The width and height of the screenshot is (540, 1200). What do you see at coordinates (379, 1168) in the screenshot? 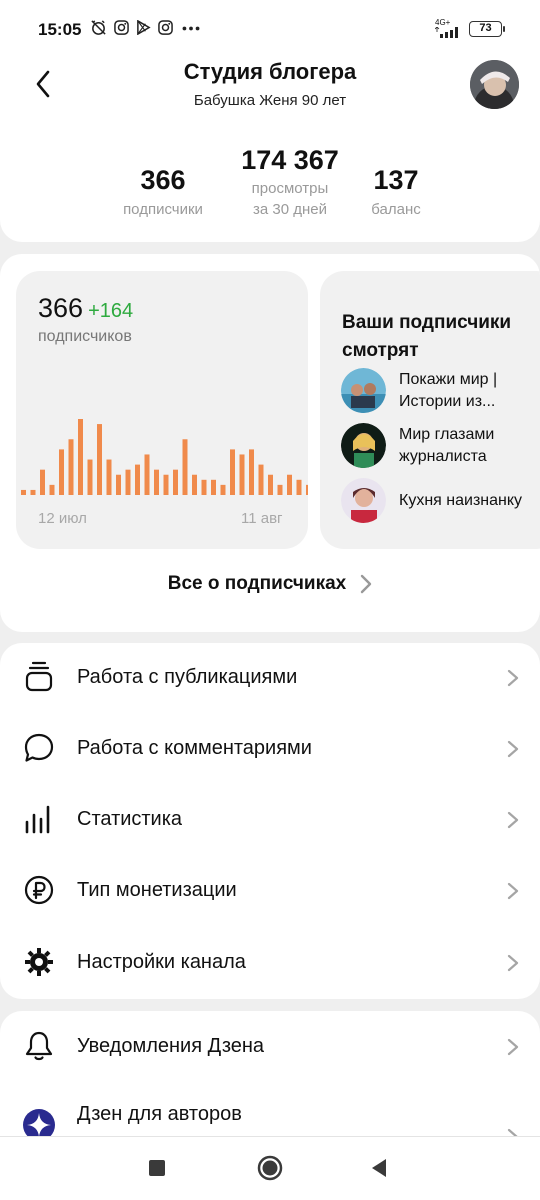
I see `back-triangle-icon` at bounding box center [379, 1168].